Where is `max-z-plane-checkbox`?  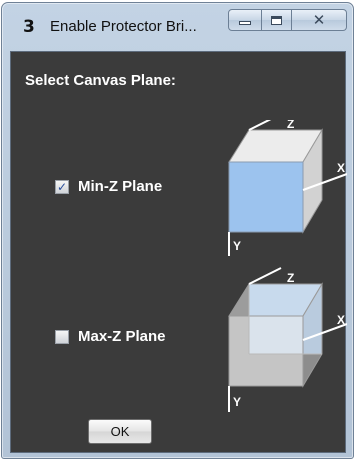
max-z-plane-checkbox is located at coordinates (62, 336).